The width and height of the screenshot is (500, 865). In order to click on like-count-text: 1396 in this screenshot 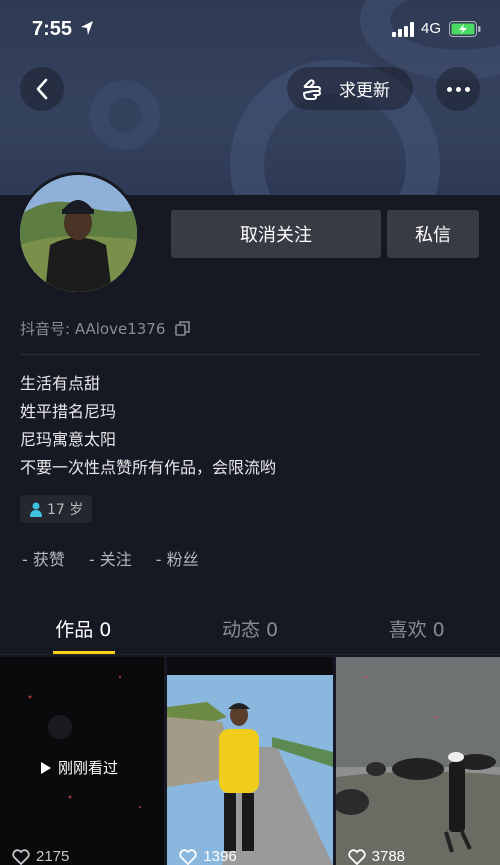, I will do `click(220, 856)`.